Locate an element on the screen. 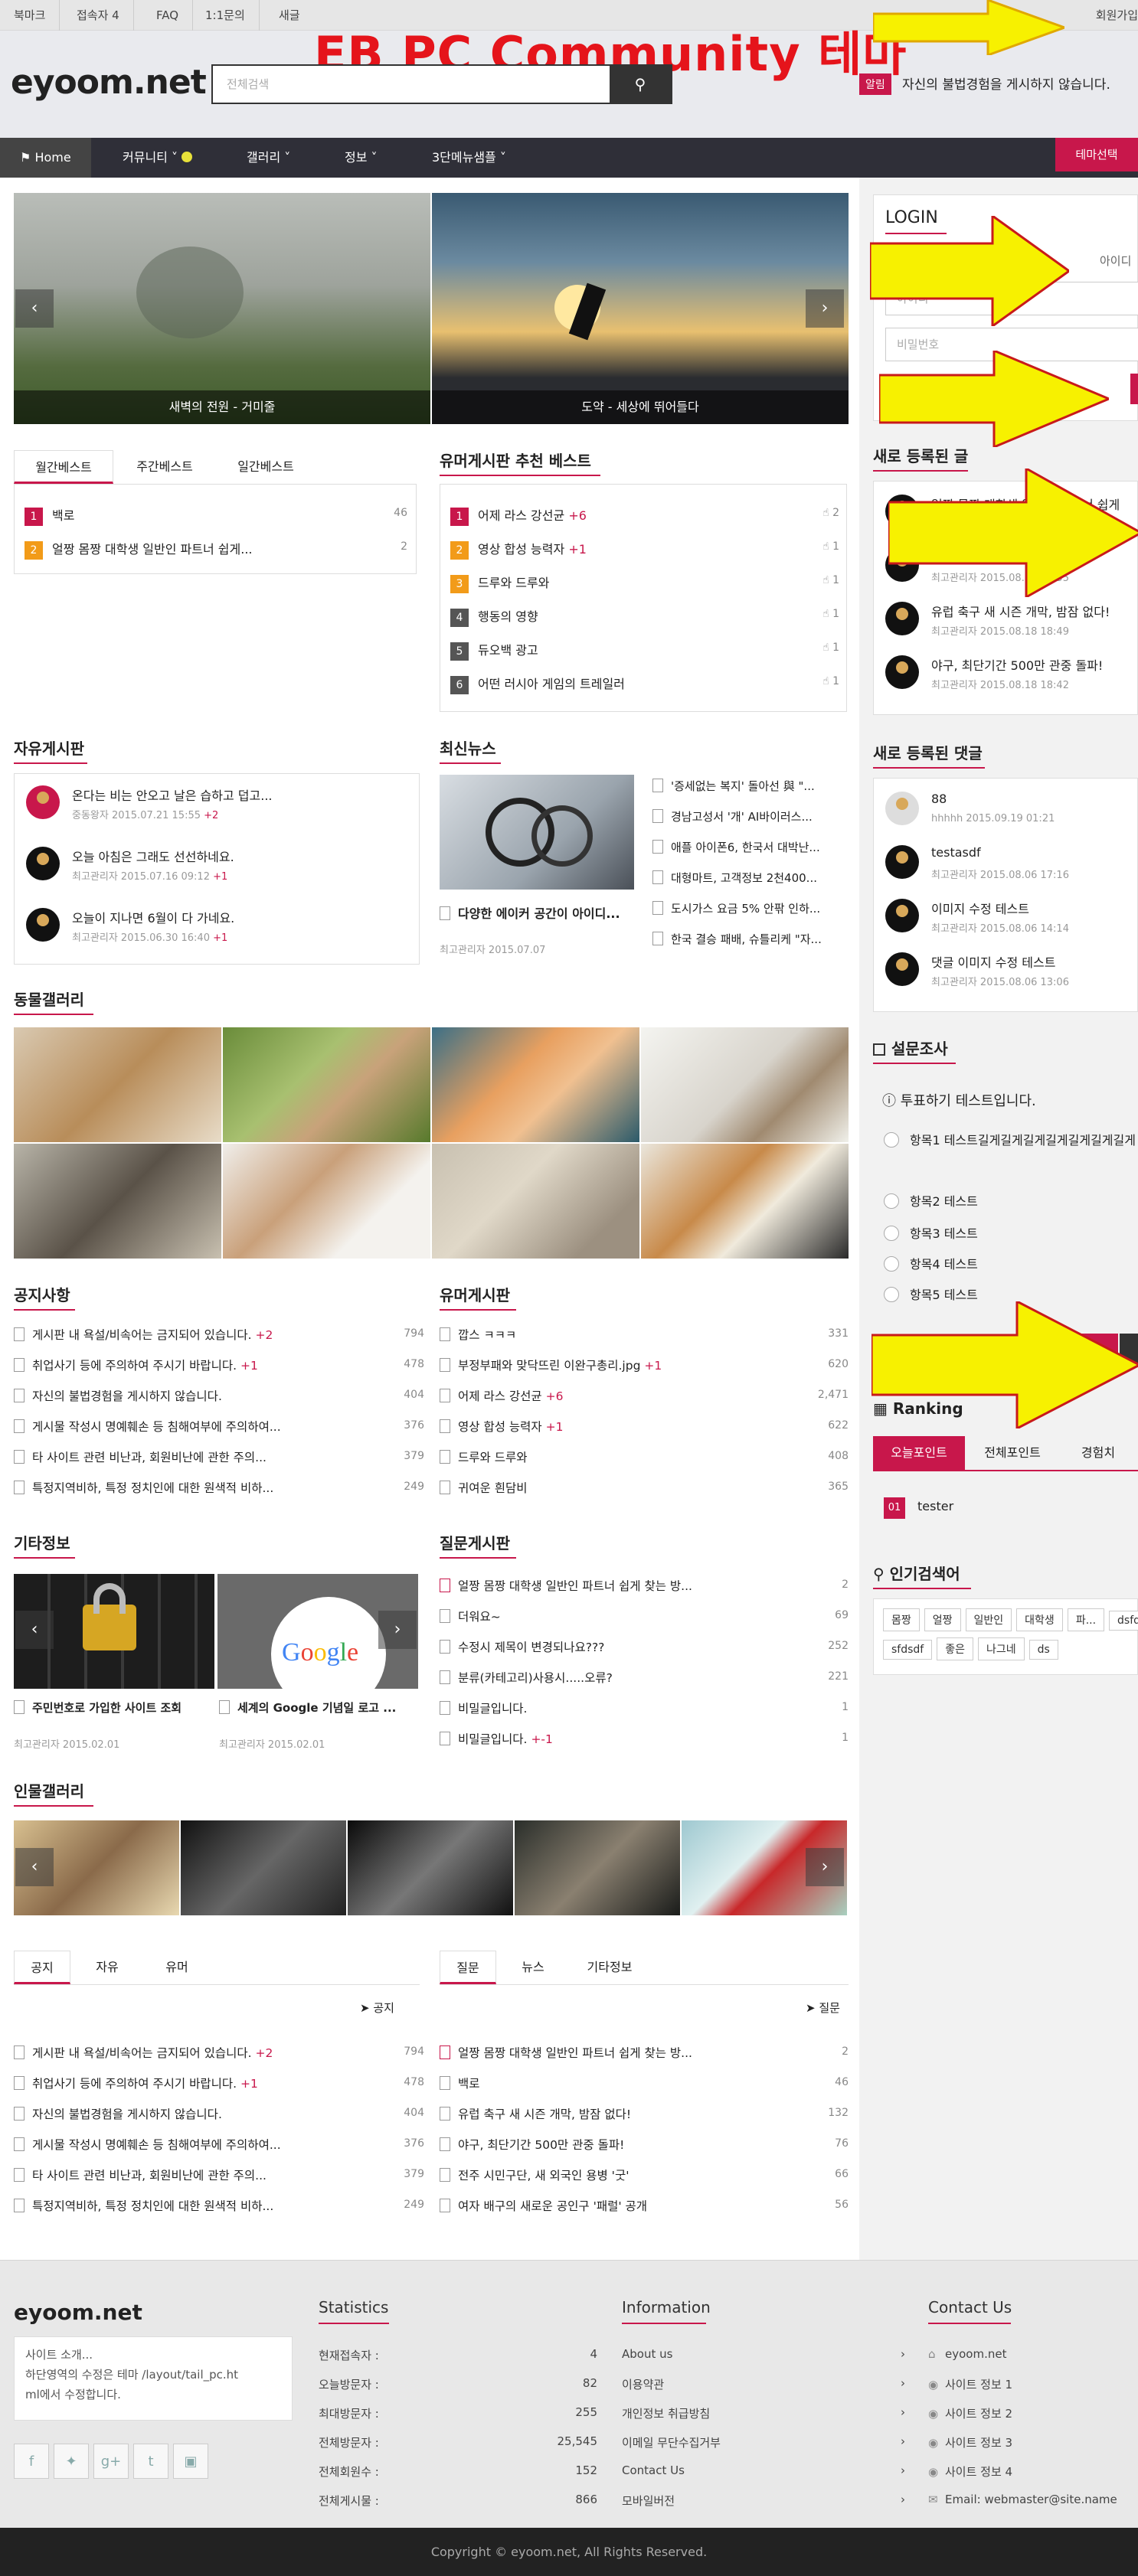 The width and height of the screenshot is (1138, 2576). etc-next-button: › is located at coordinates (397, 1630).